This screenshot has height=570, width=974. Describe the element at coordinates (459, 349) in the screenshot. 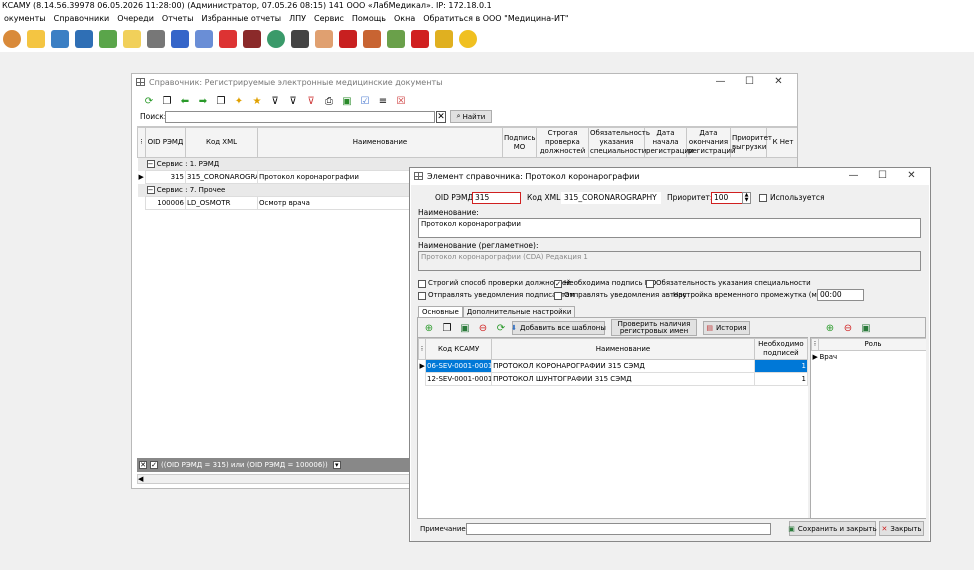

I see `col-ksamu-code: Код КСАМУ` at that location.